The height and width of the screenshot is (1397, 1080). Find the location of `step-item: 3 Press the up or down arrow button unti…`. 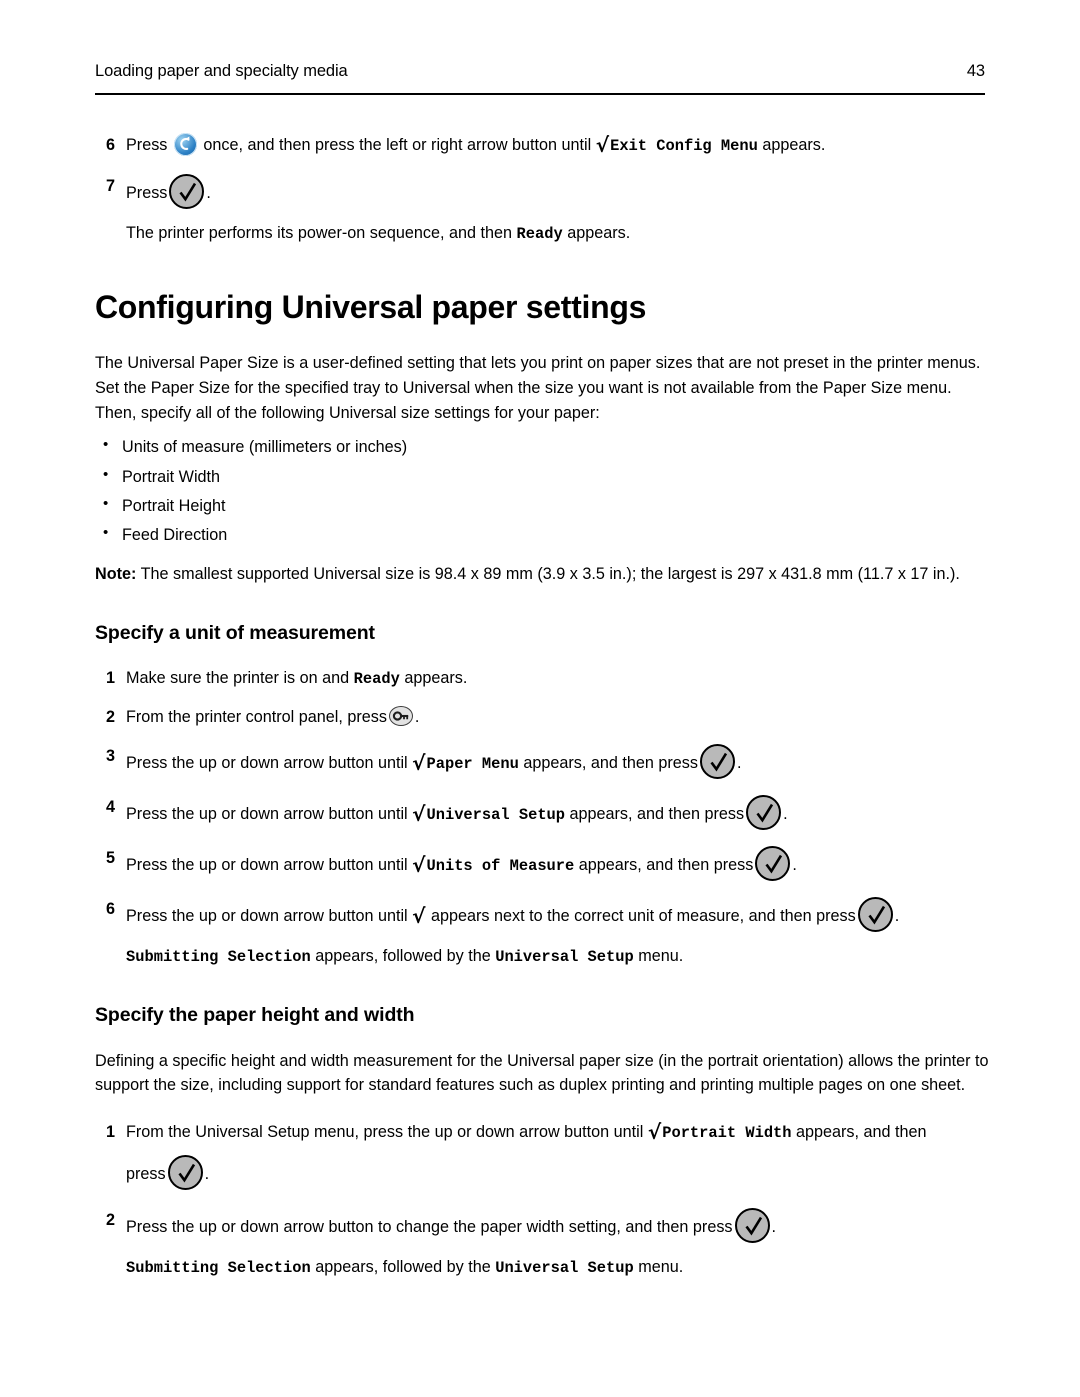

step-item: 3 Press the up or down arrow button unti… is located at coordinates (544, 761).